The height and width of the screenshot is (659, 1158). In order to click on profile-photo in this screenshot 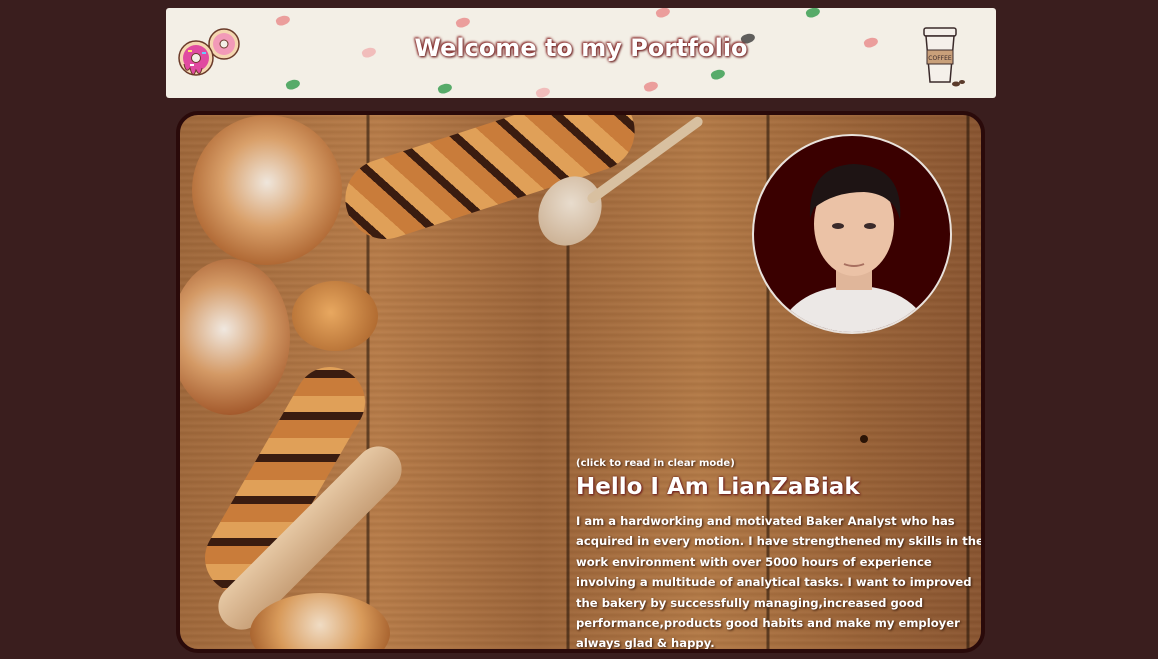, I will do `click(852, 234)`.